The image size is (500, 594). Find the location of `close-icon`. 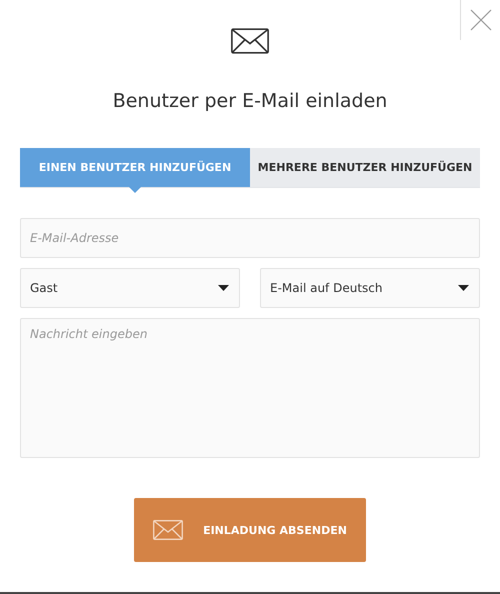

close-icon is located at coordinates (481, 20).